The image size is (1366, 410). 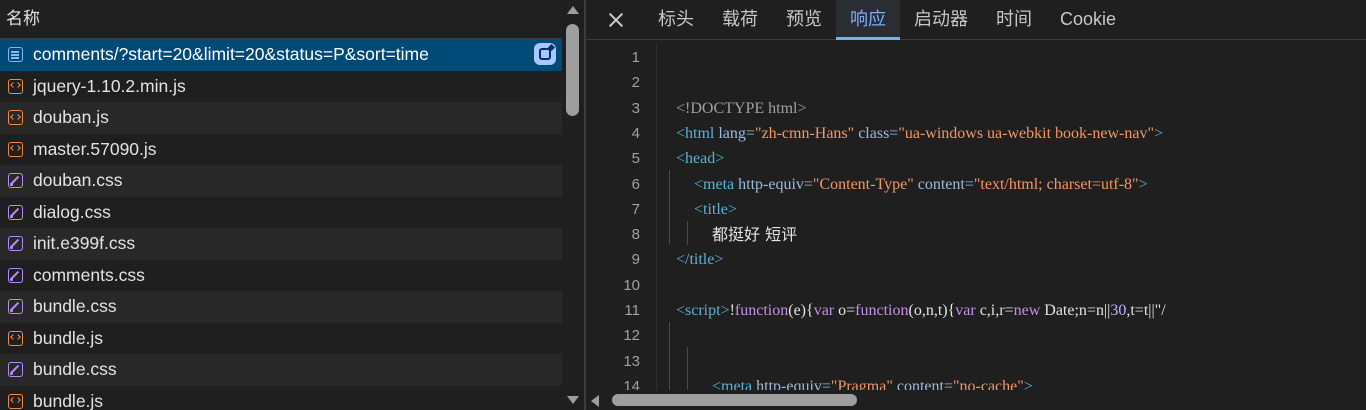 I want to click on line-number: 1, so click(x=635, y=57).